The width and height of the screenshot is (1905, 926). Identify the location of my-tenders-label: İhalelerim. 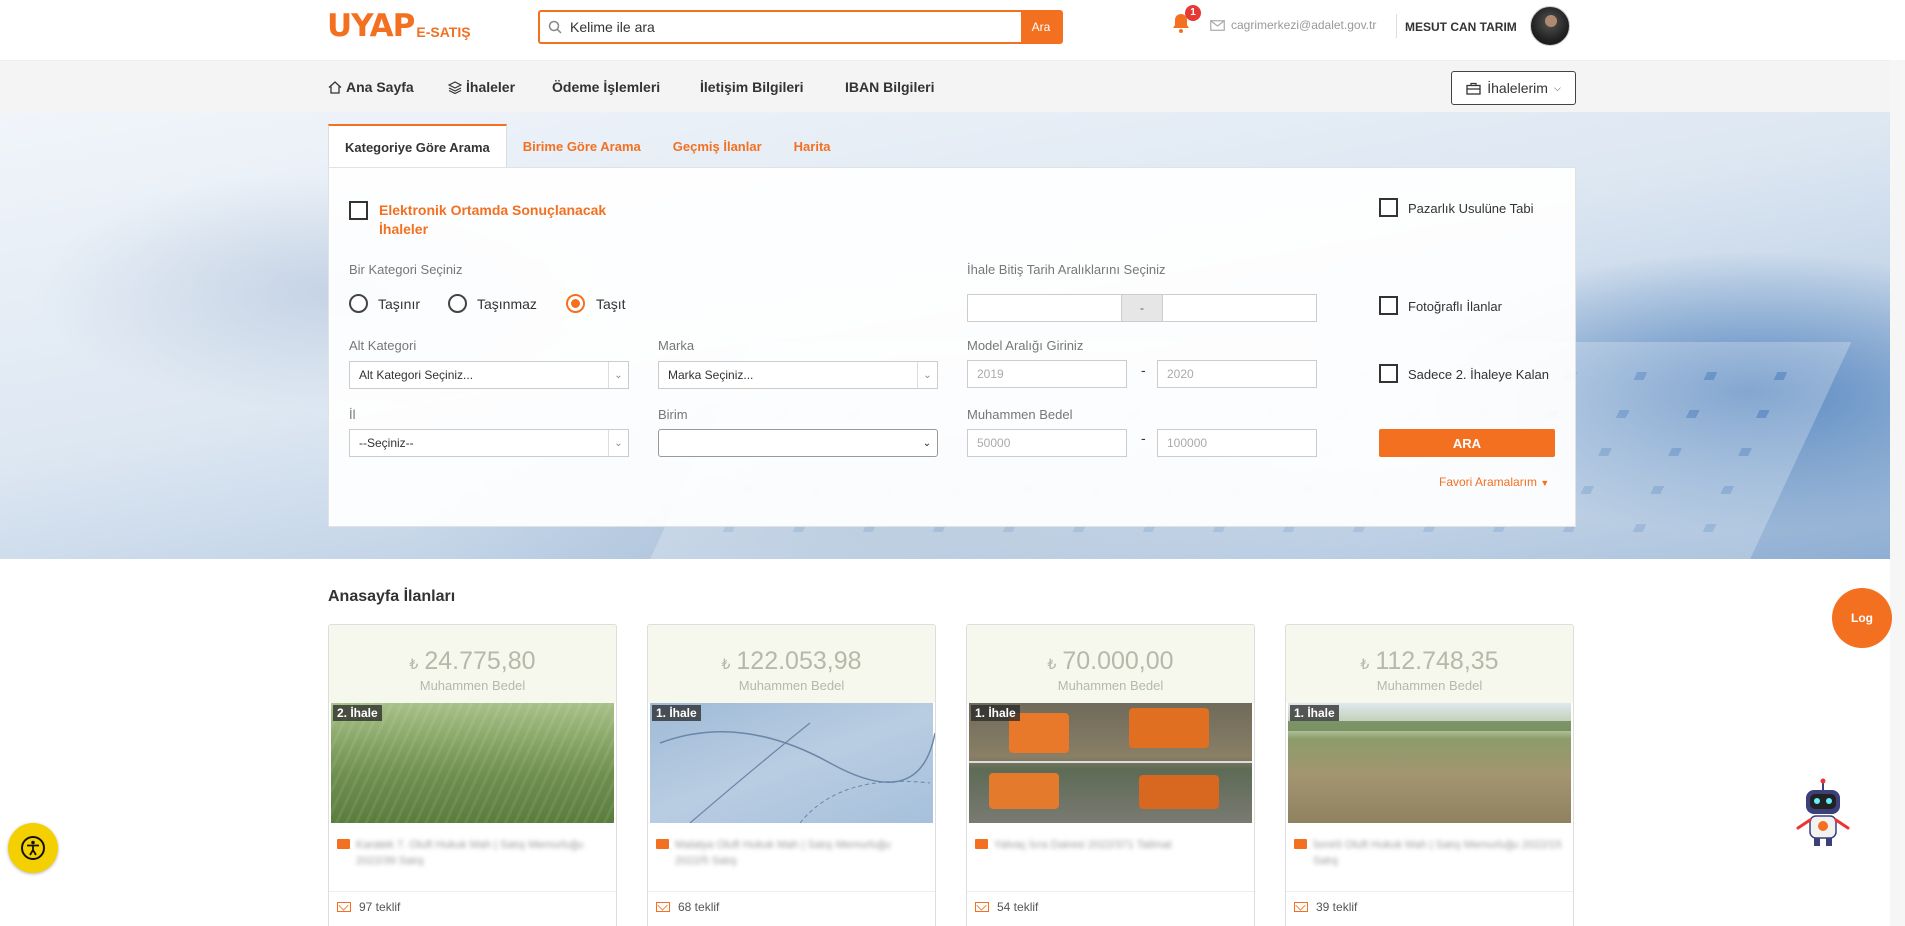
(1517, 88).